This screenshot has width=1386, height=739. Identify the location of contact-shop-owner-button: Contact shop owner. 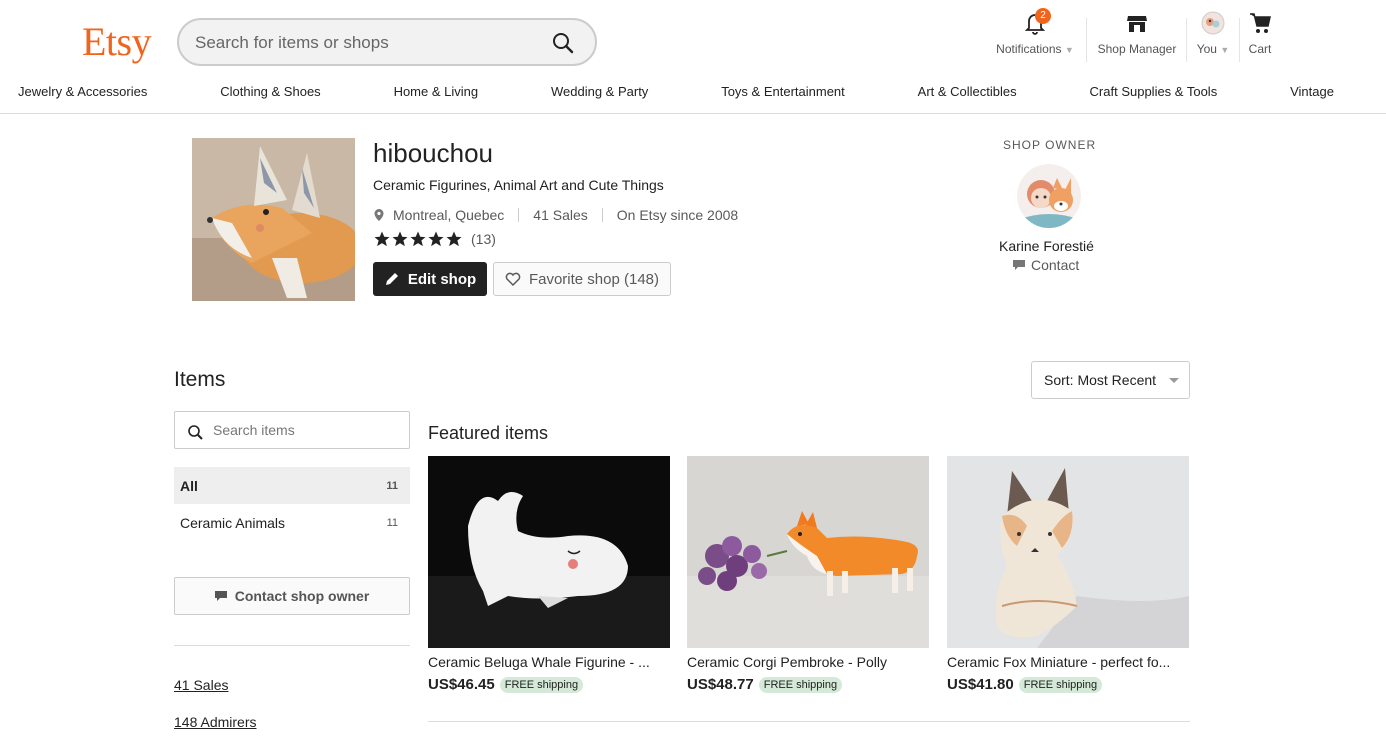
(292, 596).